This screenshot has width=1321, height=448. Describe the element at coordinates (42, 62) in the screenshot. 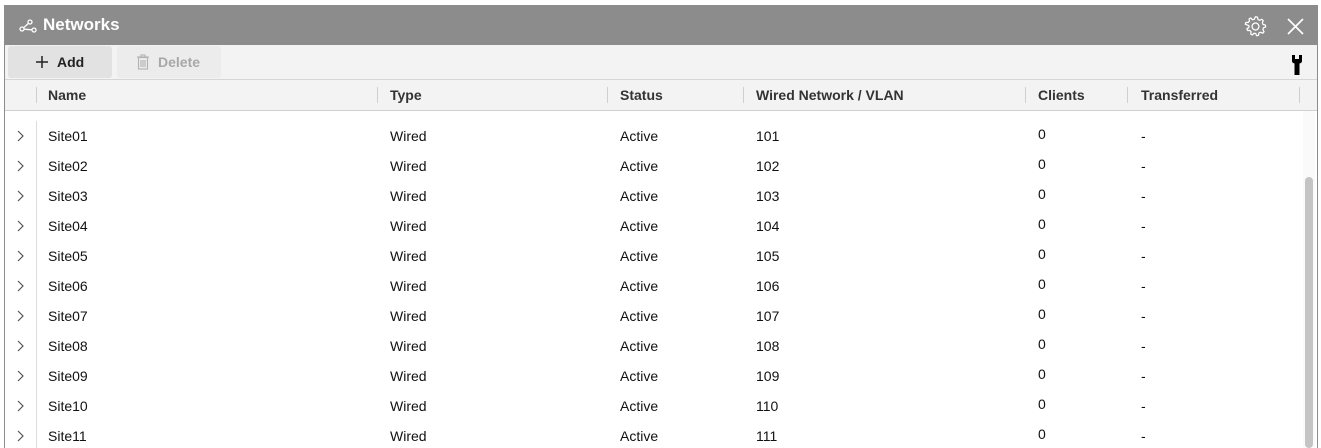

I see `plus-icon` at that location.